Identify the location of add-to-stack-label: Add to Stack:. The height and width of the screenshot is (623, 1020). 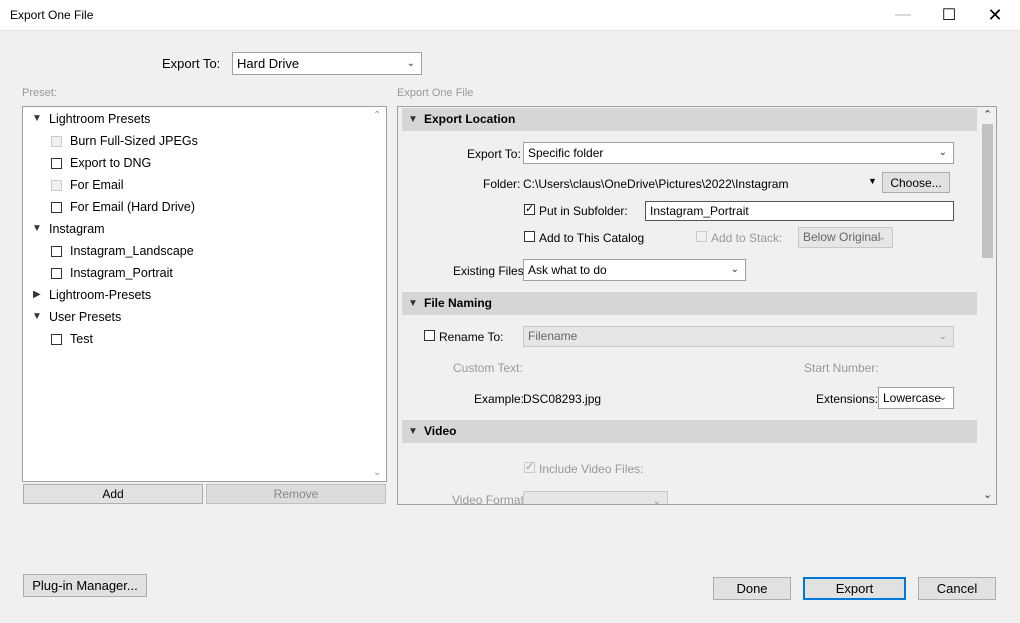
(747, 238).